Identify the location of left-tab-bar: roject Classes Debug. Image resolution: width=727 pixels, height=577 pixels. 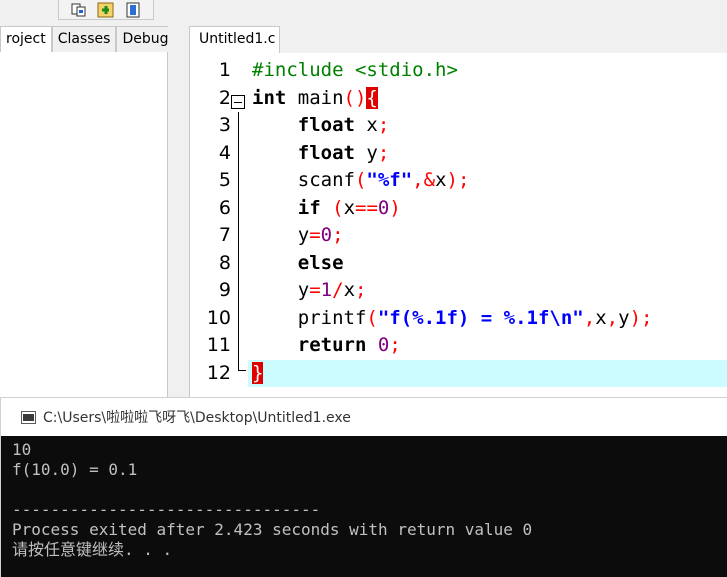
(87, 39).